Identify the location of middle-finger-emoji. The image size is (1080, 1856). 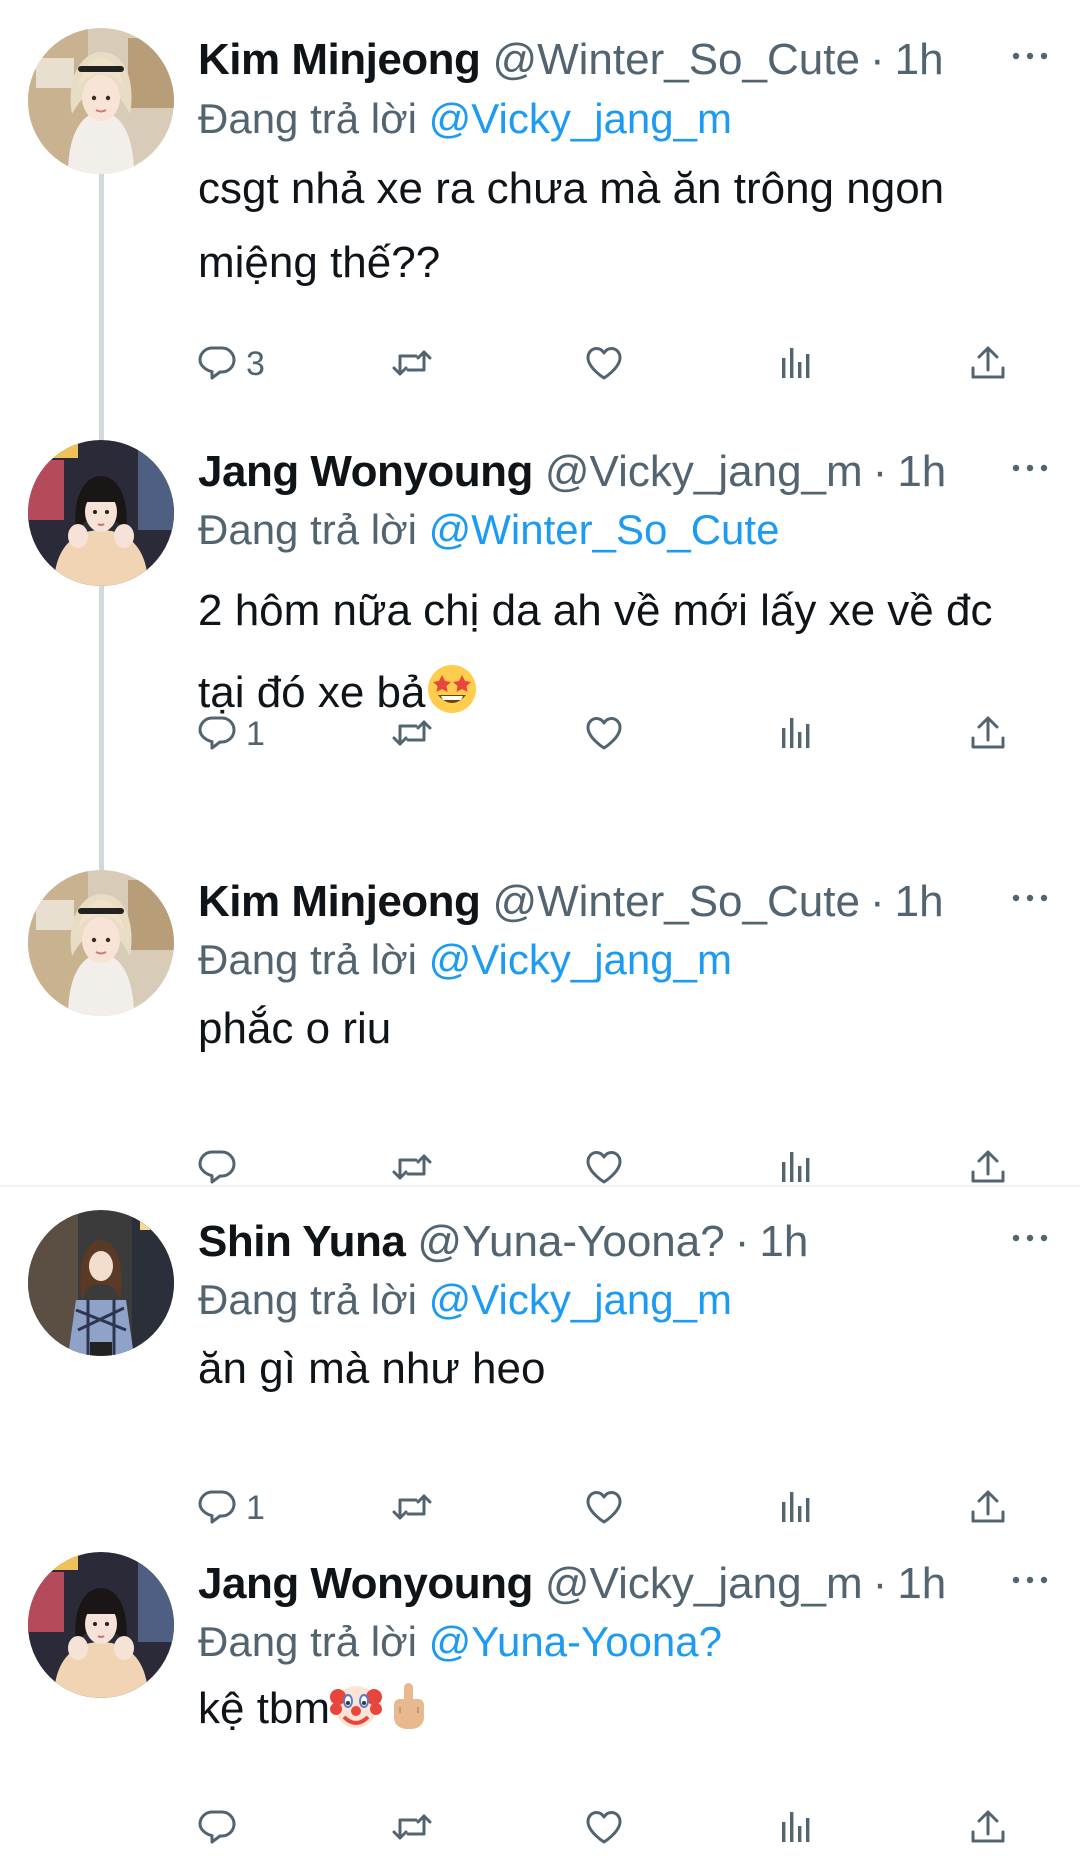
(409, 1706).